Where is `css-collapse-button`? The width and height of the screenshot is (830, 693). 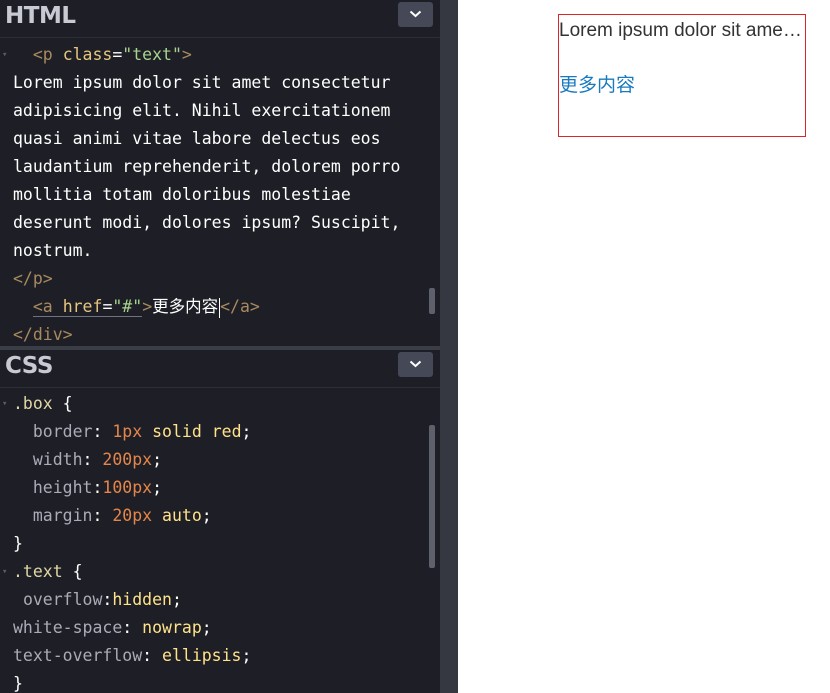
css-collapse-button is located at coordinates (415, 364).